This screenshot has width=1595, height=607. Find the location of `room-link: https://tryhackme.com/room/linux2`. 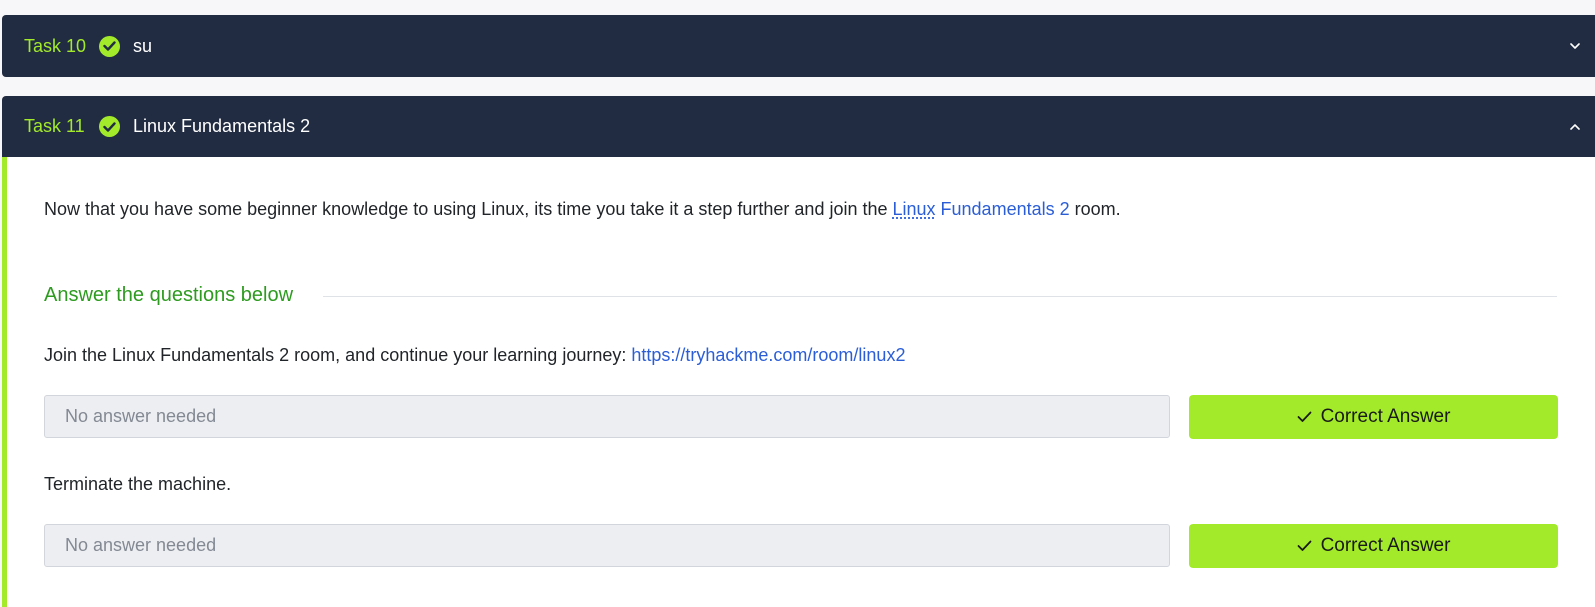

room-link: https://tryhackme.com/room/linux2 is located at coordinates (768, 355).